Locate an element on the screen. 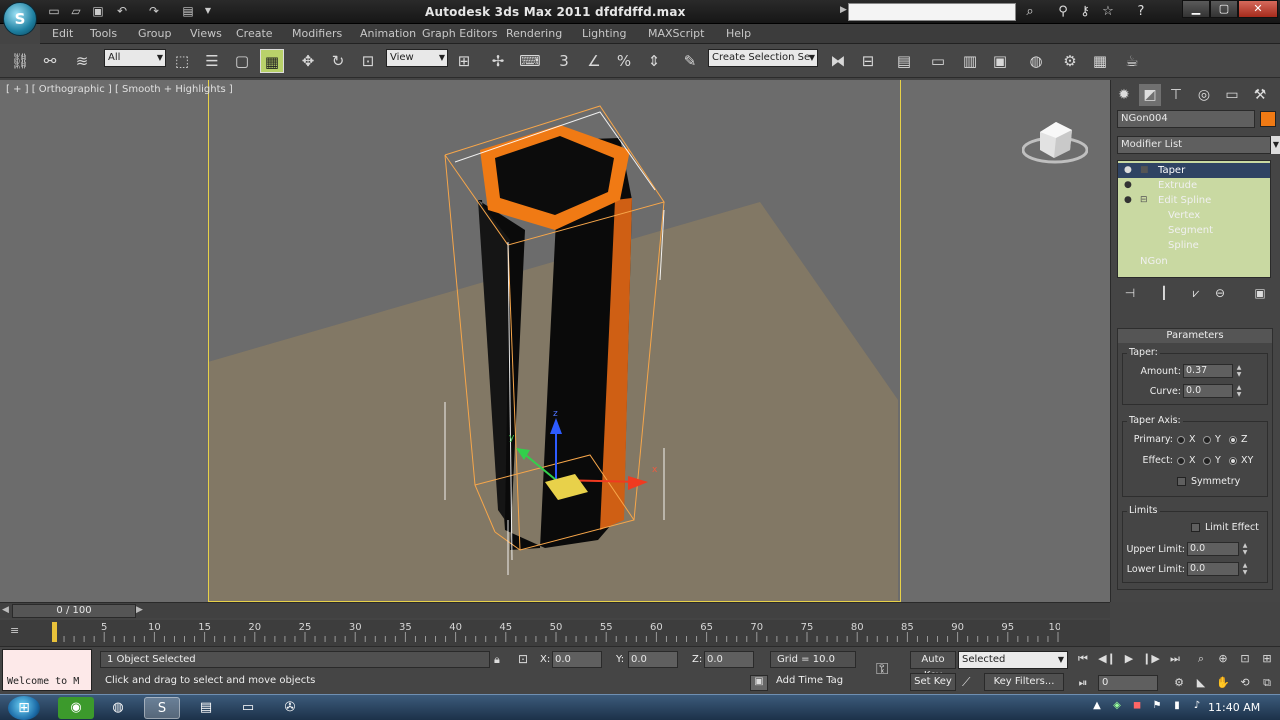 This screenshot has width=1280, height=720. help-icon: ? is located at coordinates (1141, 12).